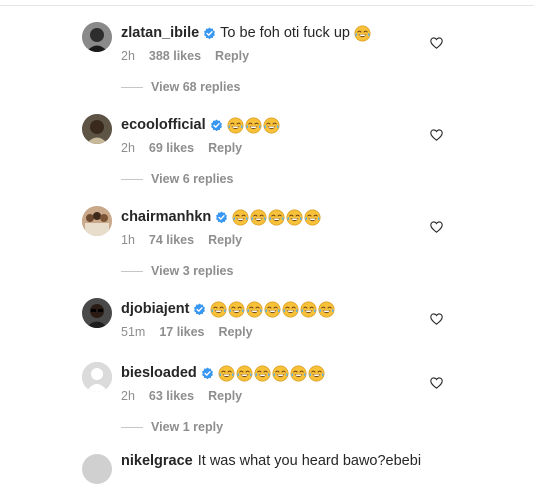  What do you see at coordinates (192, 179) in the screenshot?
I see `view-replies-label: View 6 replies` at bounding box center [192, 179].